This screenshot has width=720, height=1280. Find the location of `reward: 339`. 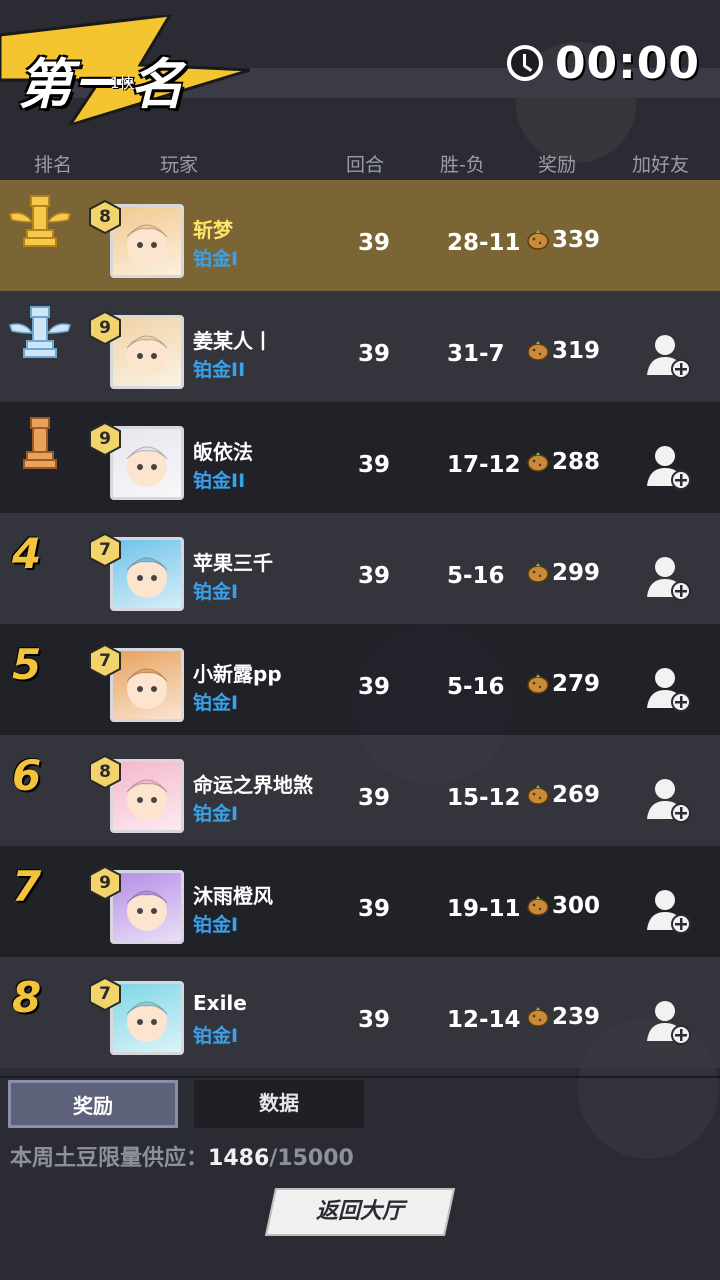

reward: 339 is located at coordinates (563, 240).